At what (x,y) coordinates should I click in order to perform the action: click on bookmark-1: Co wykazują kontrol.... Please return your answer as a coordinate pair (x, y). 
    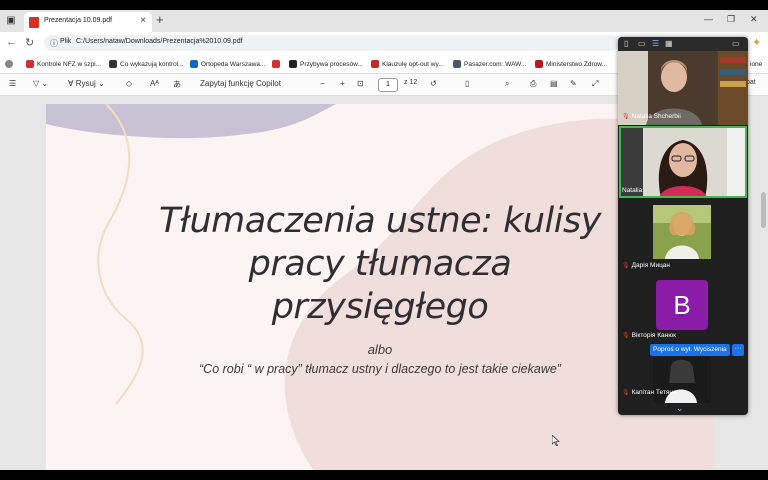
    Looking at the image, I should click on (146, 64).